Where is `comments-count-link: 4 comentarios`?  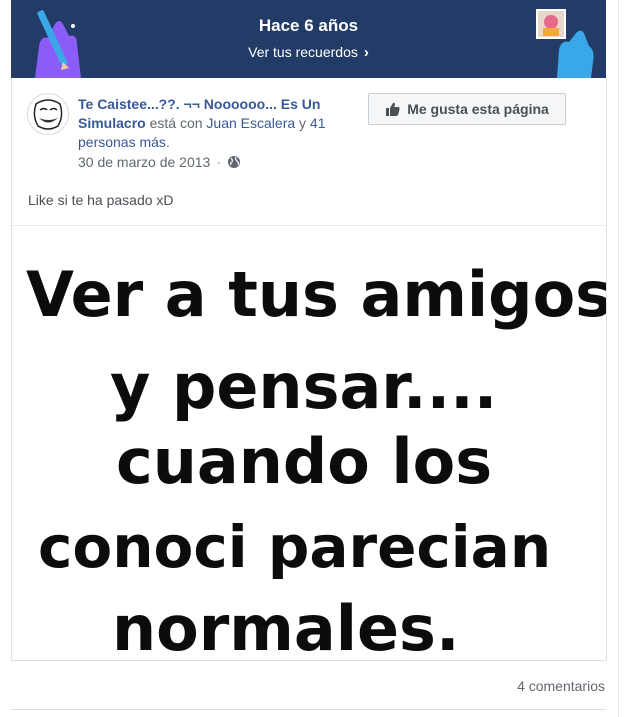 comments-count-link: 4 comentarios is located at coordinates (561, 686).